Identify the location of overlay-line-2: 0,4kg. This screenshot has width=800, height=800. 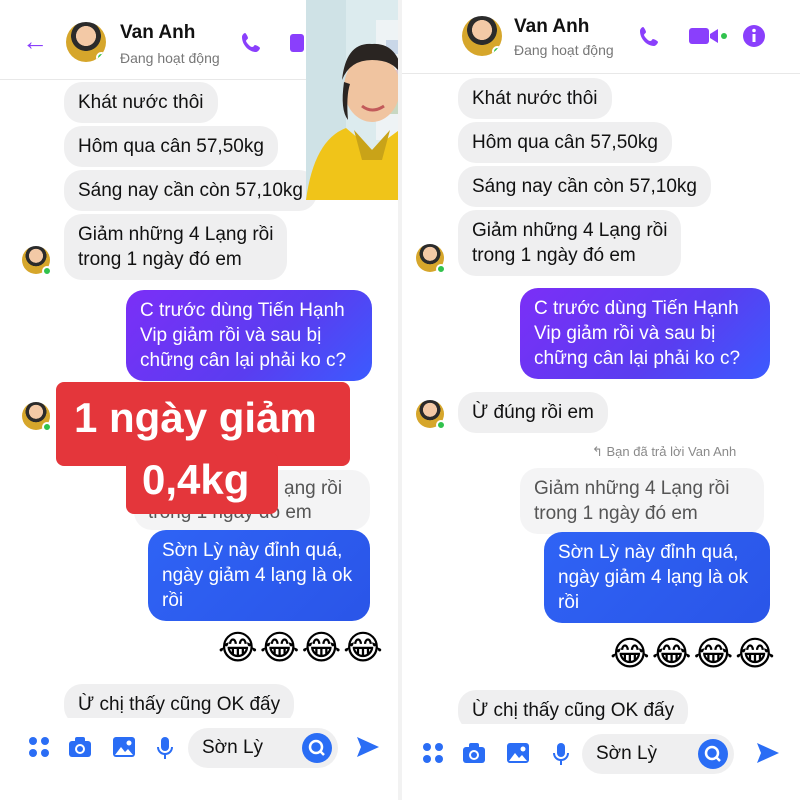
(196, 479).